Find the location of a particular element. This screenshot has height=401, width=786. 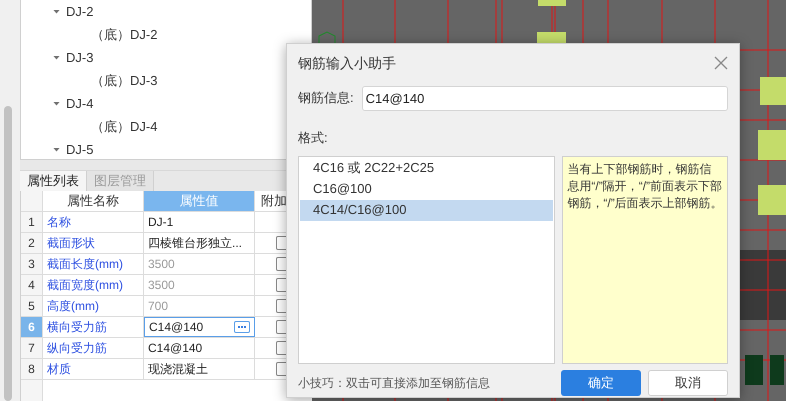

table-cell: 截面形状 is located at coordinates (93, 243).